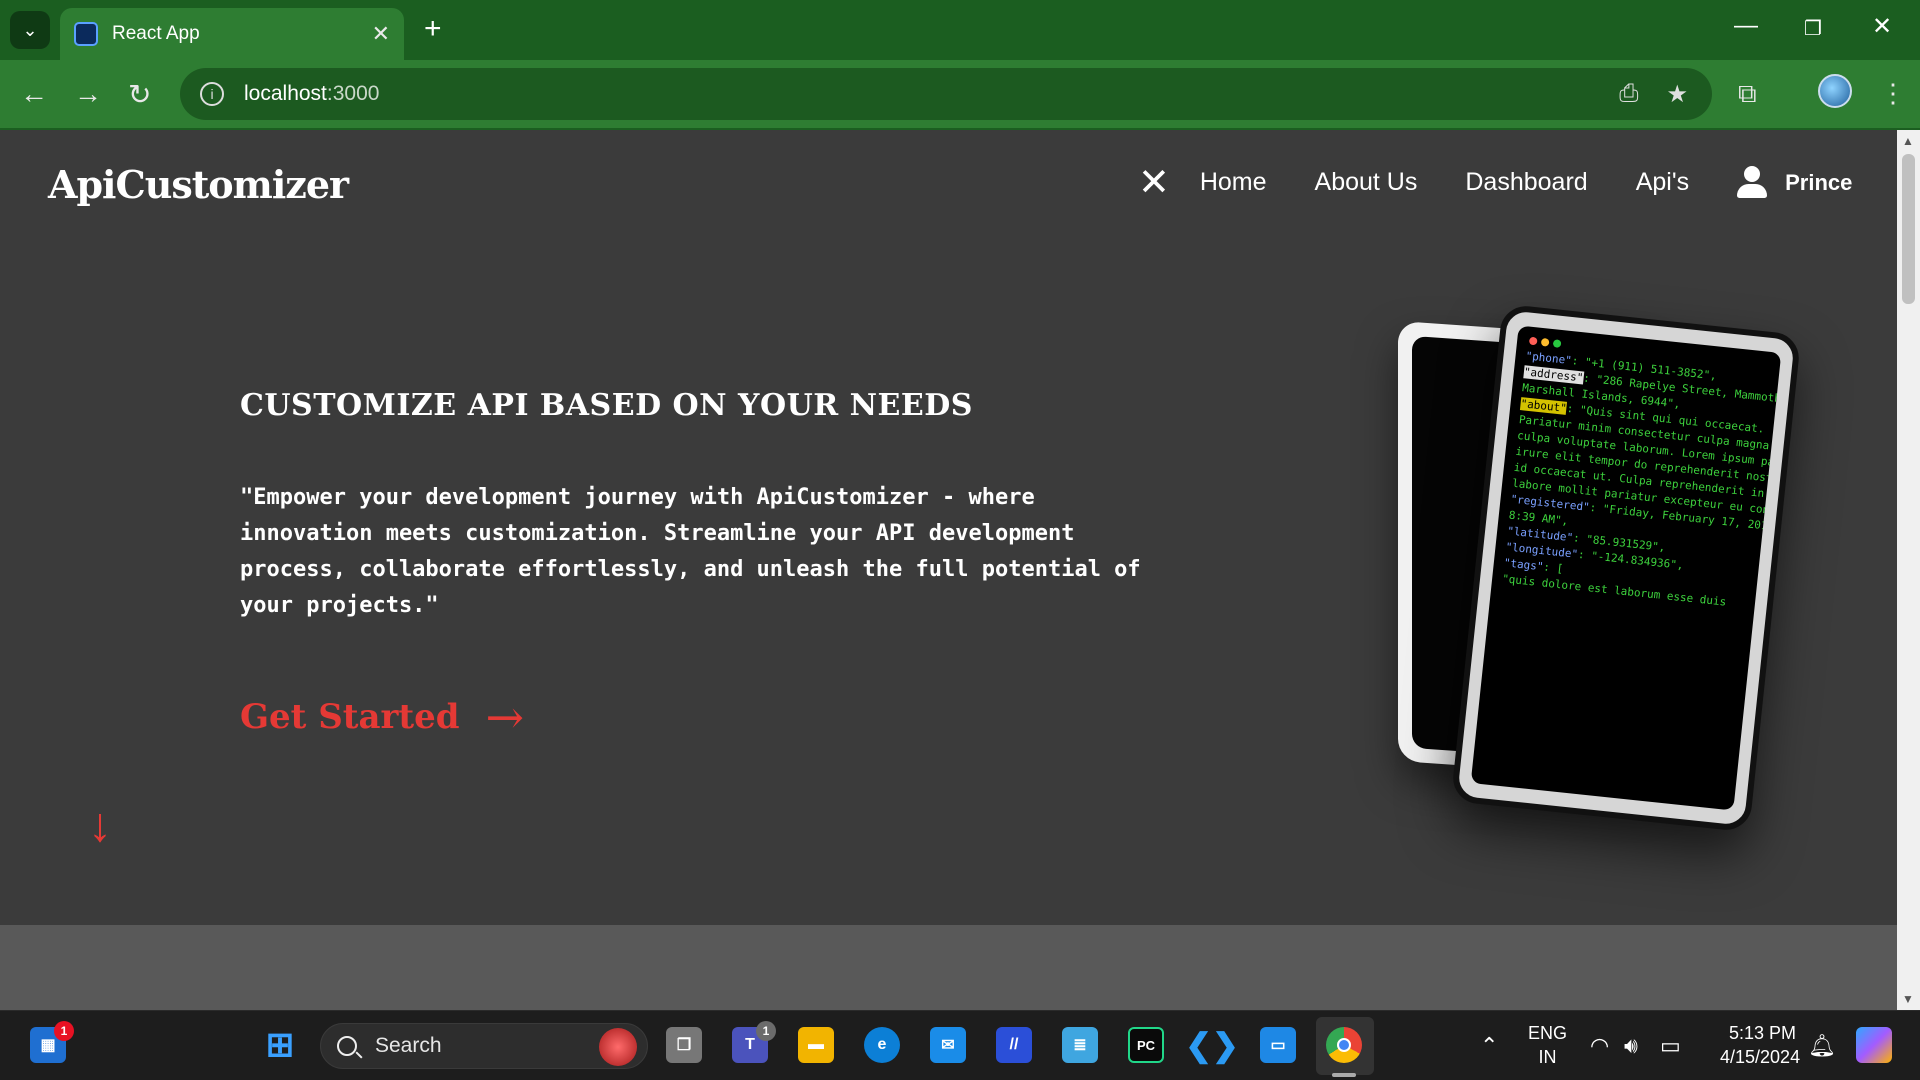  Describe the element at coordinates (1908, 570) in the screenshot. I see `page-scrollbar: ▲ ▼` at that location.